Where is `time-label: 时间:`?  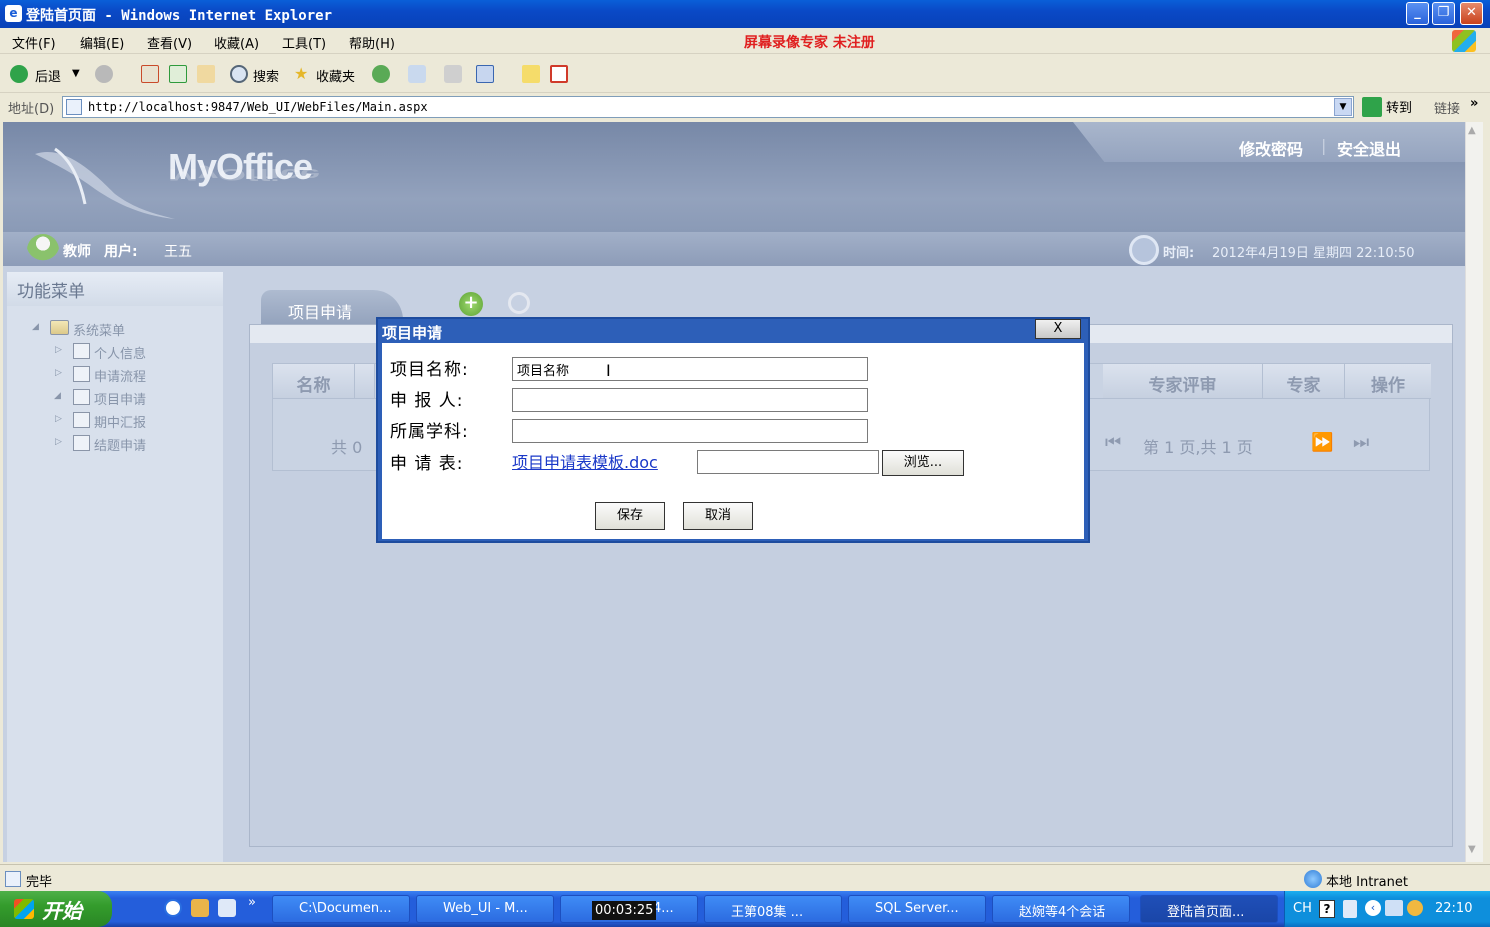
time-label: 时间: is located at coordinates (1179, 253).